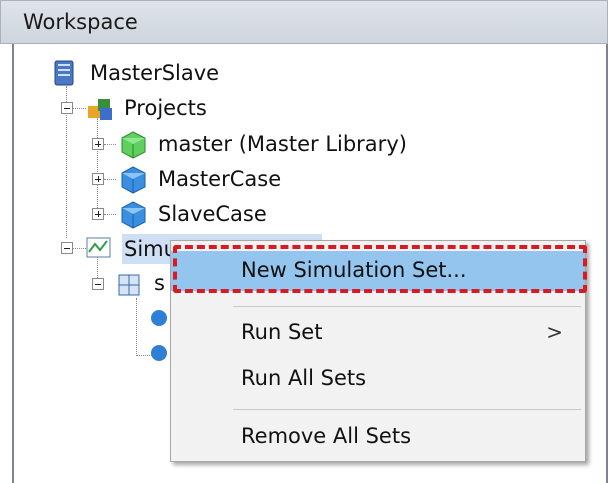 The height and width of the screenshot is (483, 610). What do you see at coordinates (378, 333) in the screenshot?
I see `menu-item-run-set: Run Set >` at bounding box center [378, 333].